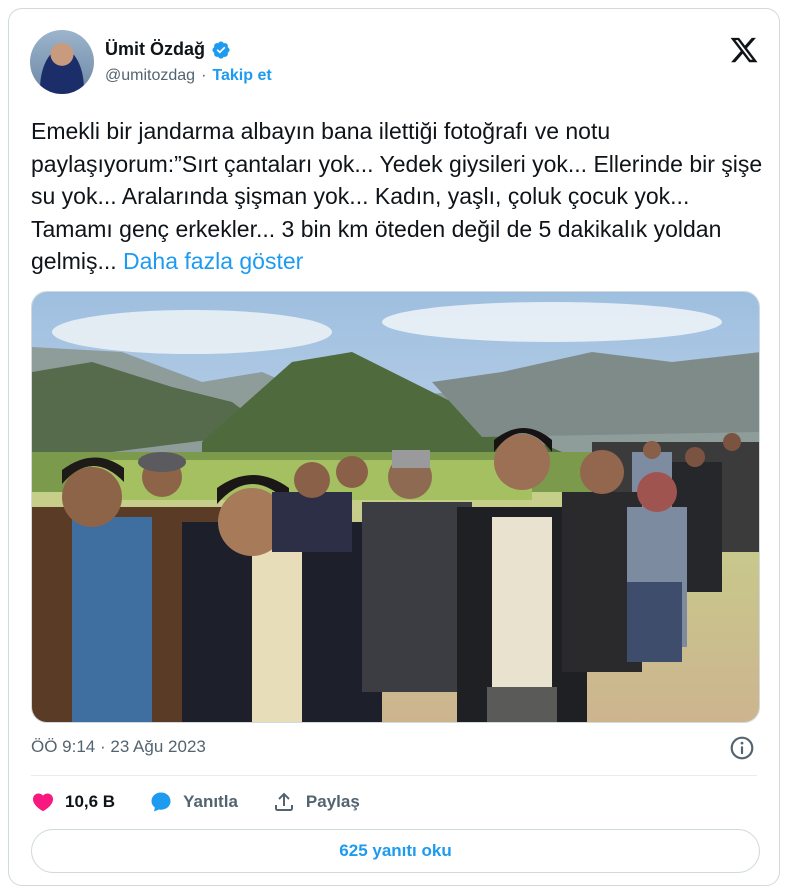 The image size is (800, 893). What do you see at coordinates (742, 748) in the screenshot?
I see `info-icon` at bounding box center [742, 748].